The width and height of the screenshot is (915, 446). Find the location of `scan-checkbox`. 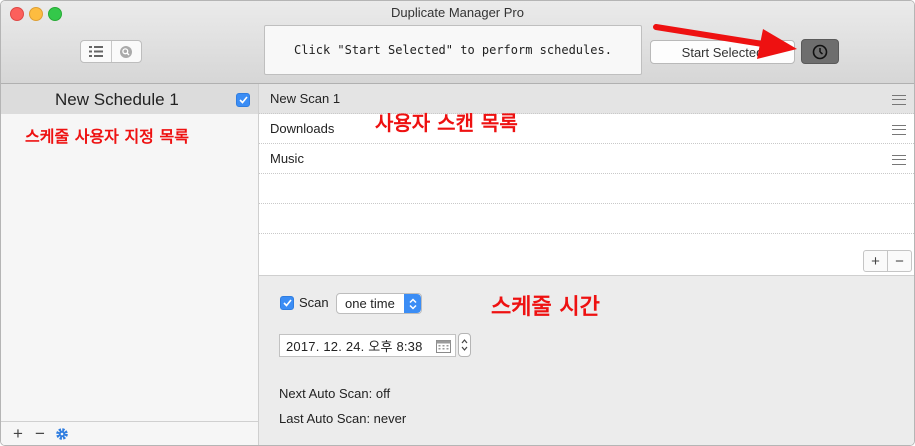

scan-checkbox is located at coordinates (287, 302).